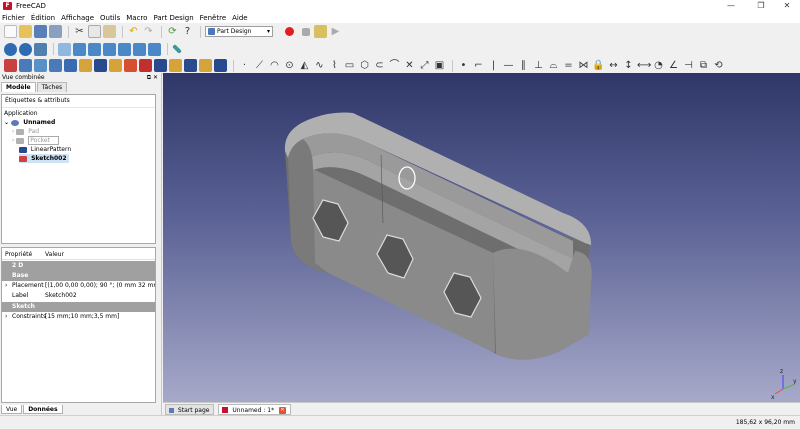  Describe the element at coordinates (493, 65) in the screenshot. I see `vertical-constraint-icon: |` at that location.